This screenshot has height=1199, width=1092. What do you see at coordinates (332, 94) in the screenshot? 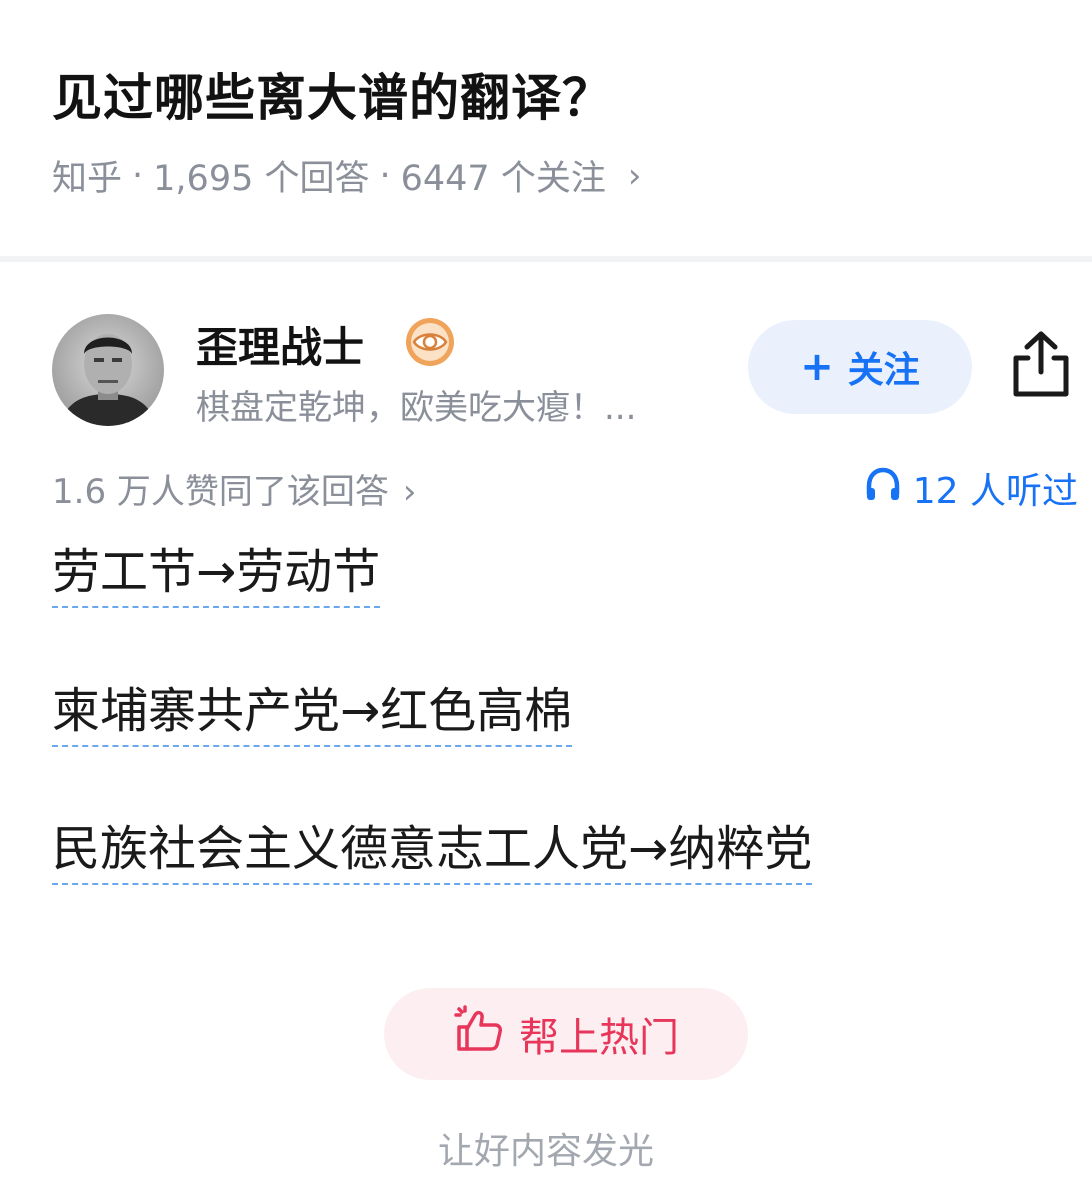
I see `question-title: 见过哪些离大谱的翻译？` at bounding box center [332, 94].